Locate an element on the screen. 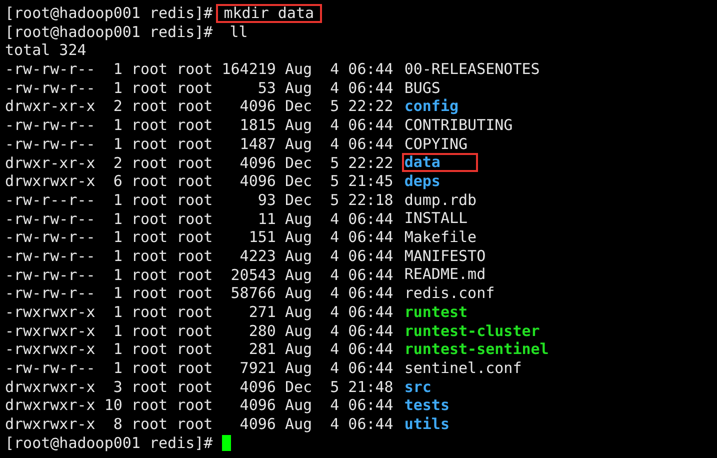 The width and height of the screenshot is (717, 458). file-name: Makefile is located at coordinates (440, 238).